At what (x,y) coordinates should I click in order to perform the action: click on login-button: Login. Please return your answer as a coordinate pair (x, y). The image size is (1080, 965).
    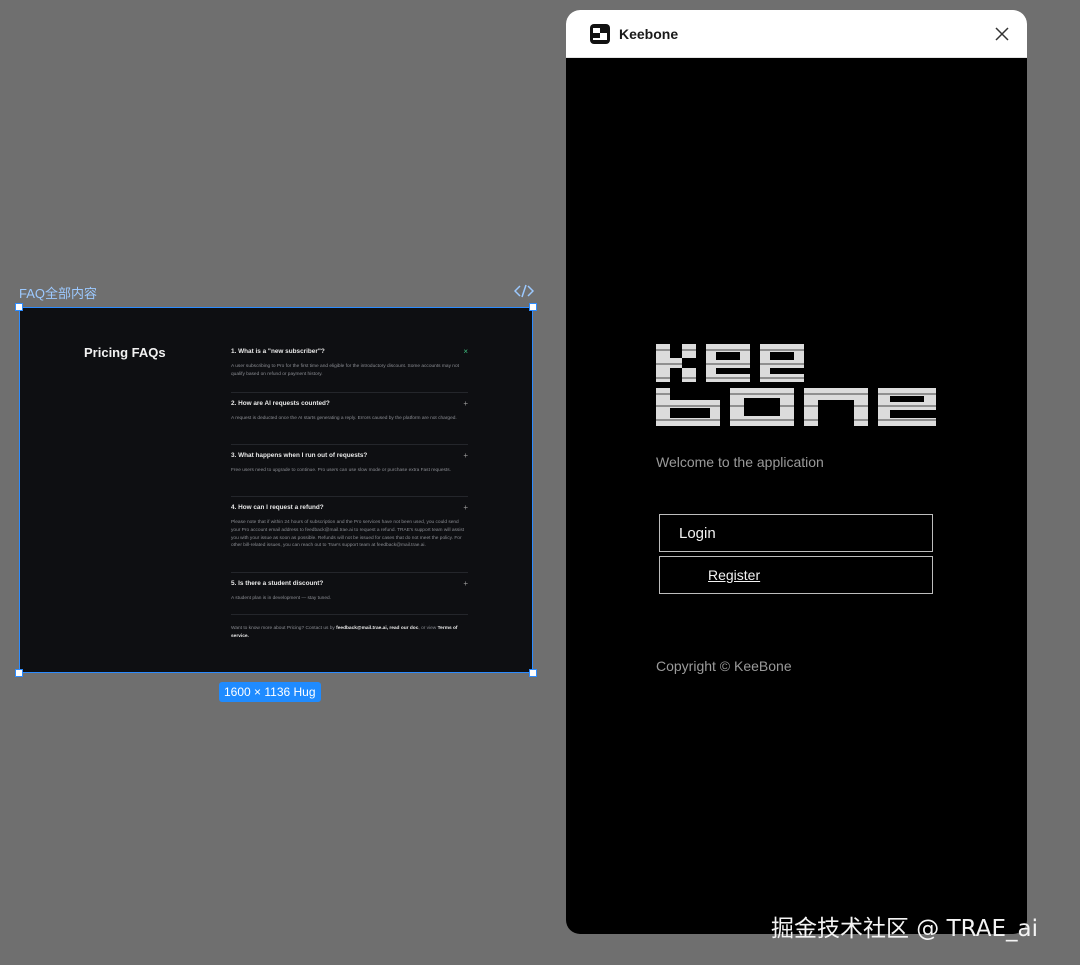
    Looking at the image, I should click on (796, 533).